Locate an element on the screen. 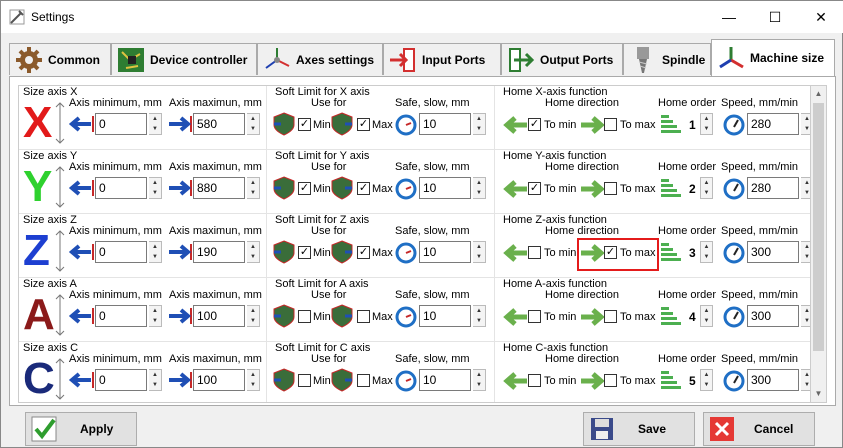 This screenshot has height=448, width=843. cancel-button: Cancel is located at coordinates (759, 429).